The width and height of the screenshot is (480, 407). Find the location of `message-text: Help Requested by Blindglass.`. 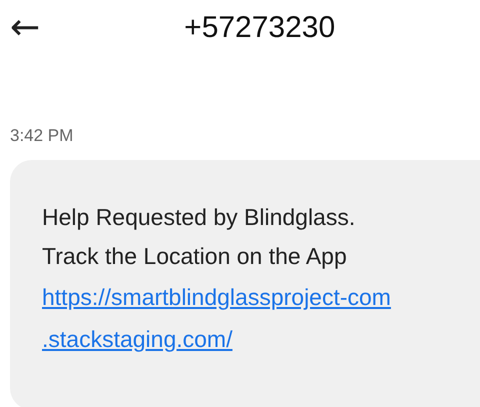

message-text: Help Requested by Blindglass. is located at coordinates (199, 217).